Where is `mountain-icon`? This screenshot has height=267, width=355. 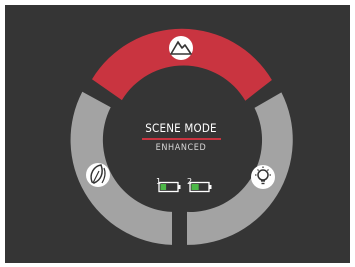 mountain-icon is located at coordinates (181, 48).